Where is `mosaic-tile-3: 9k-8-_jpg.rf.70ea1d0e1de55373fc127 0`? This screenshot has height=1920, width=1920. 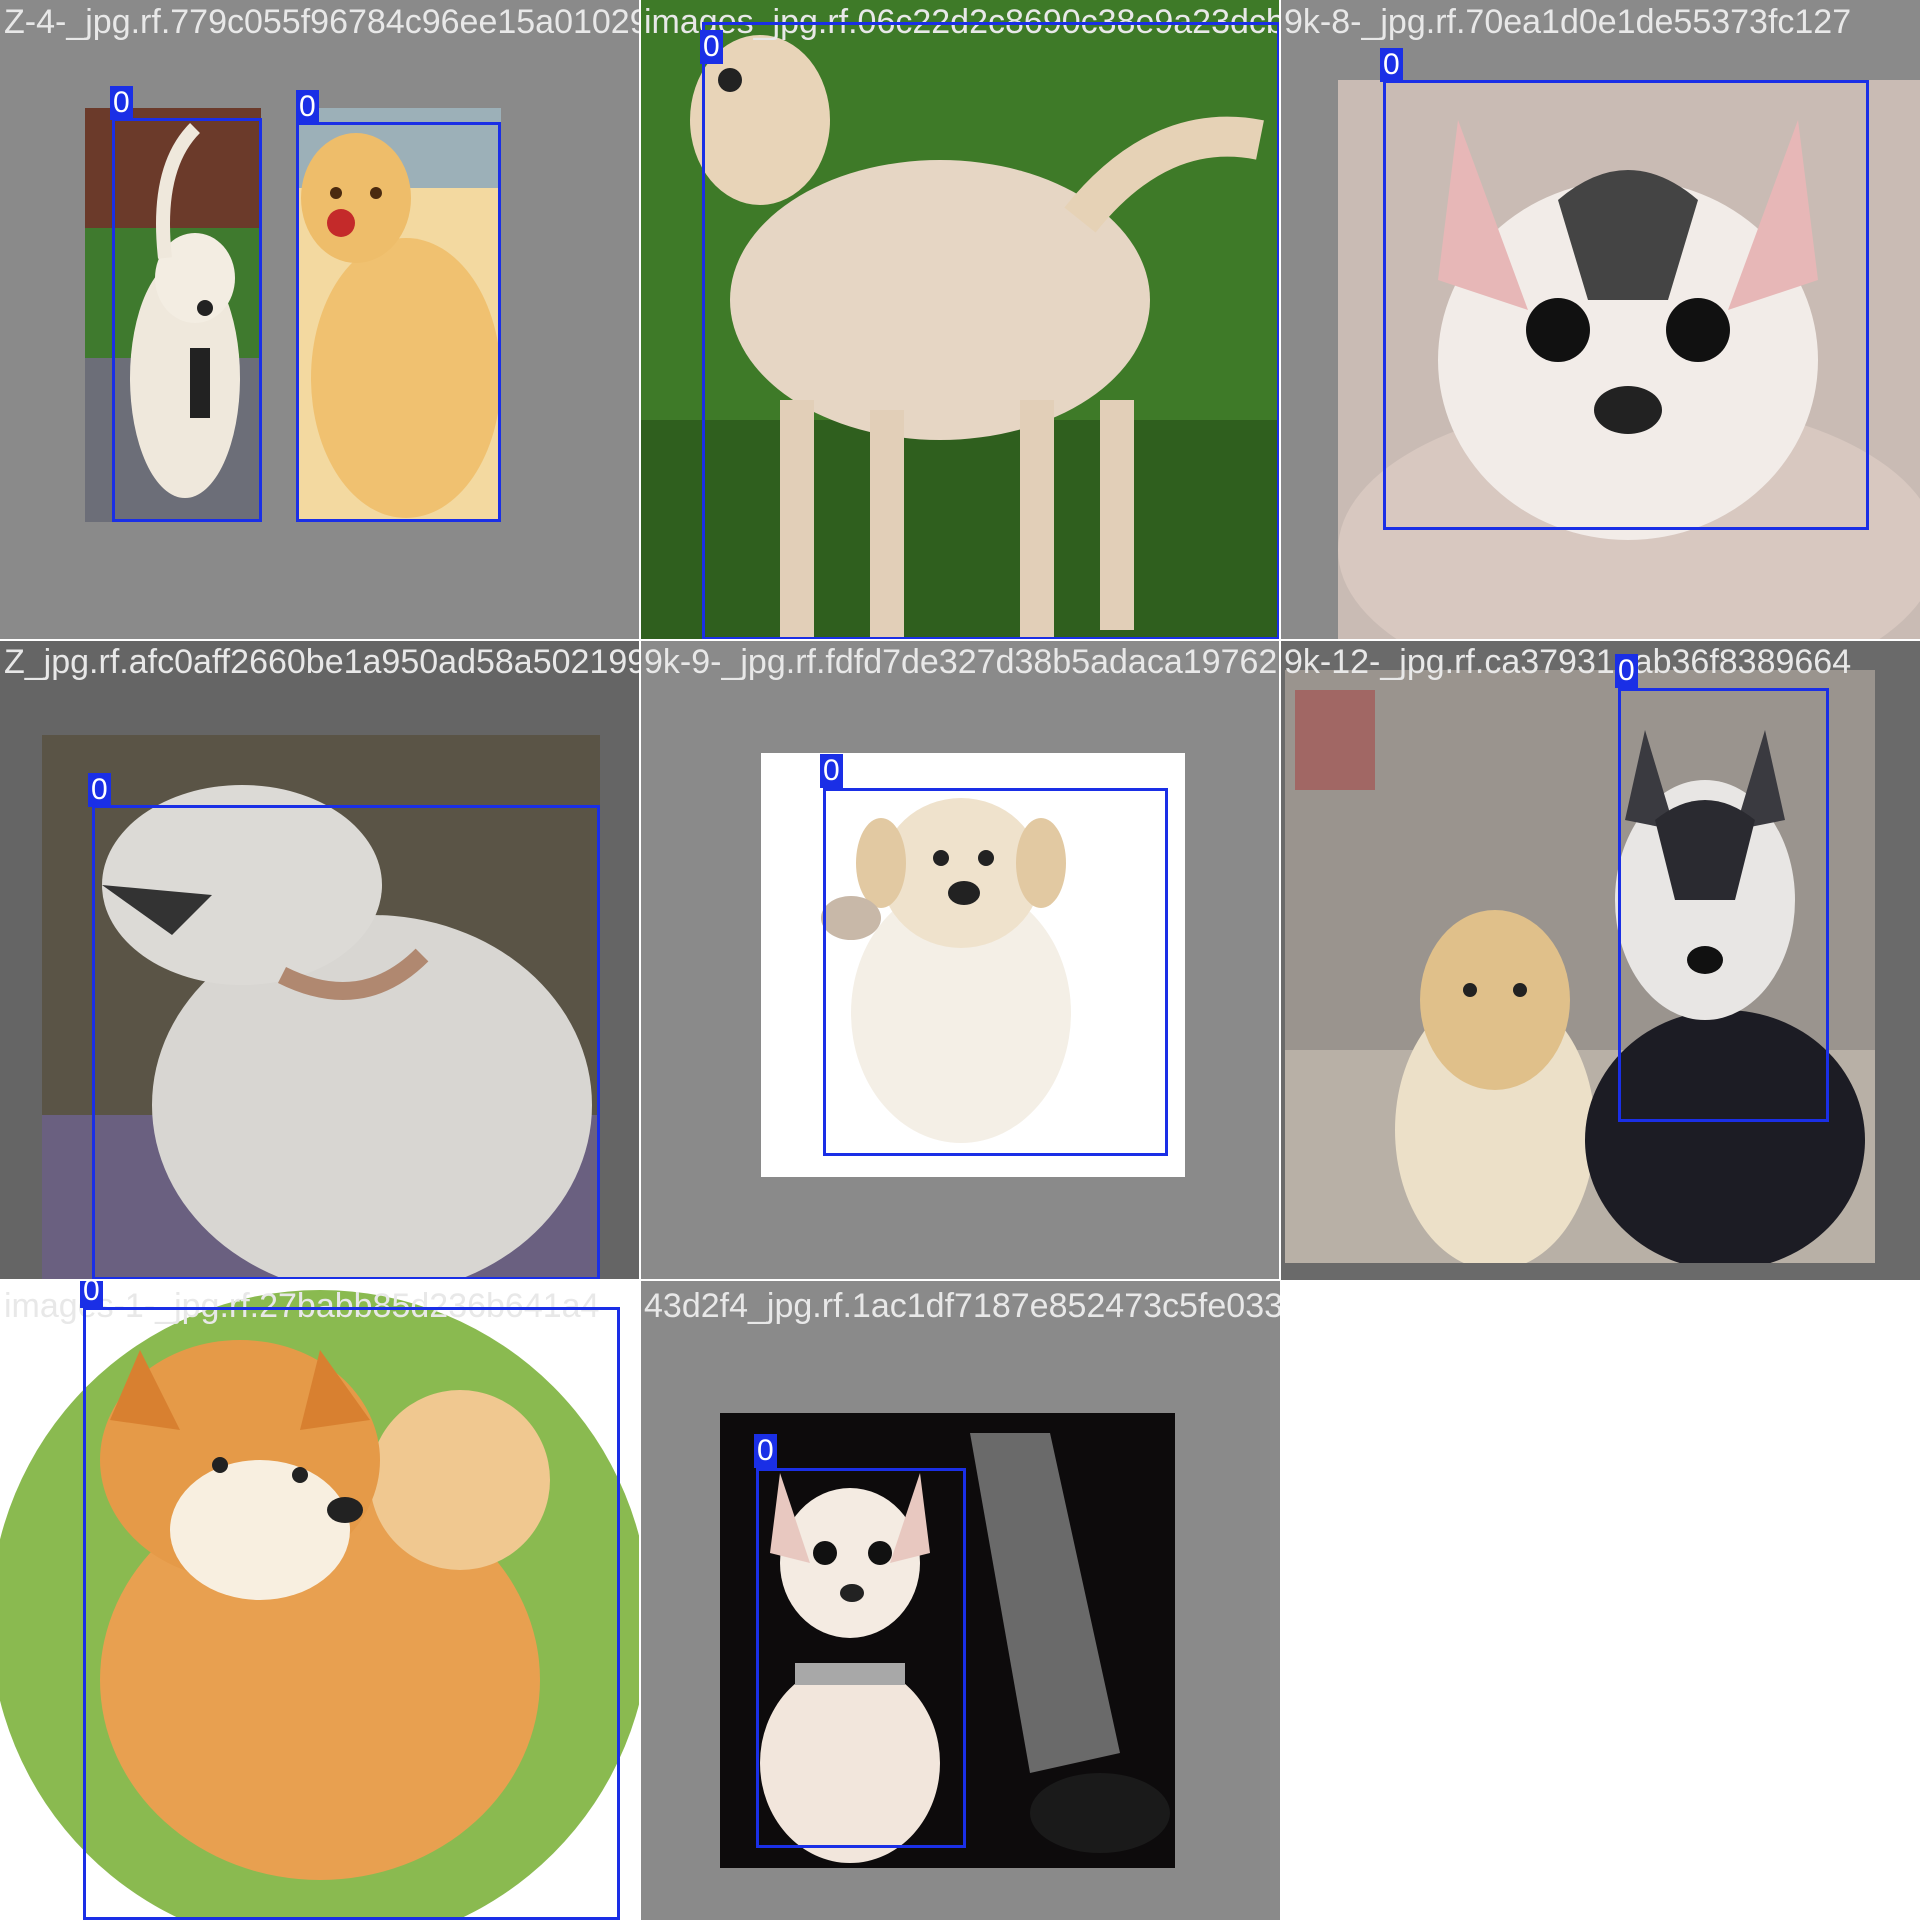
mosaic-tile-3: 9k-8-_jpg.rf.70ea1d0e1de55373fc127 0 is located at coordinates (1600, 320).